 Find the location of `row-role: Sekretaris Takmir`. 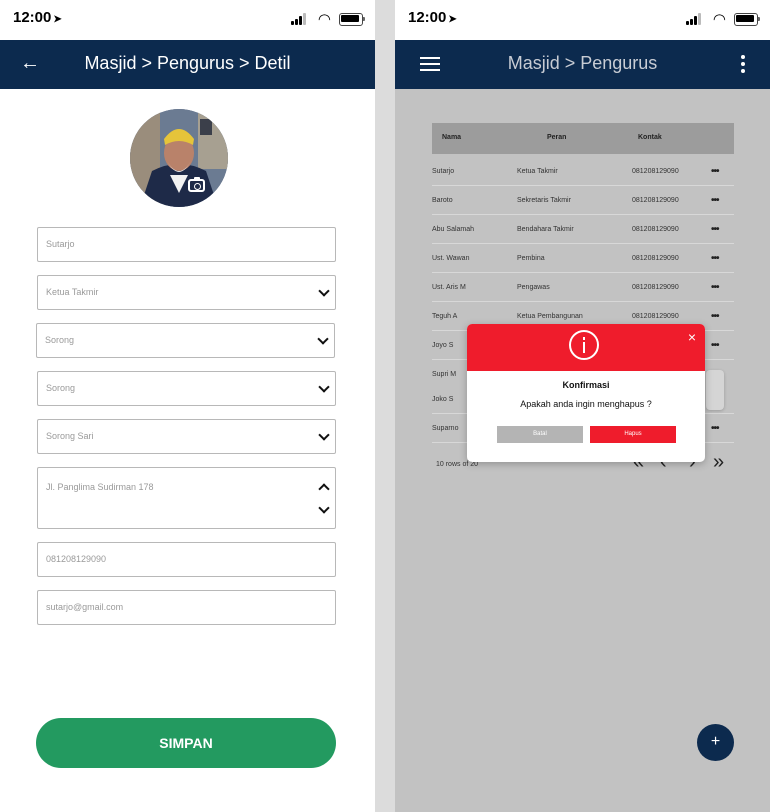

row-role: Sekretaris Takmir is located at coordinates (544, 200).